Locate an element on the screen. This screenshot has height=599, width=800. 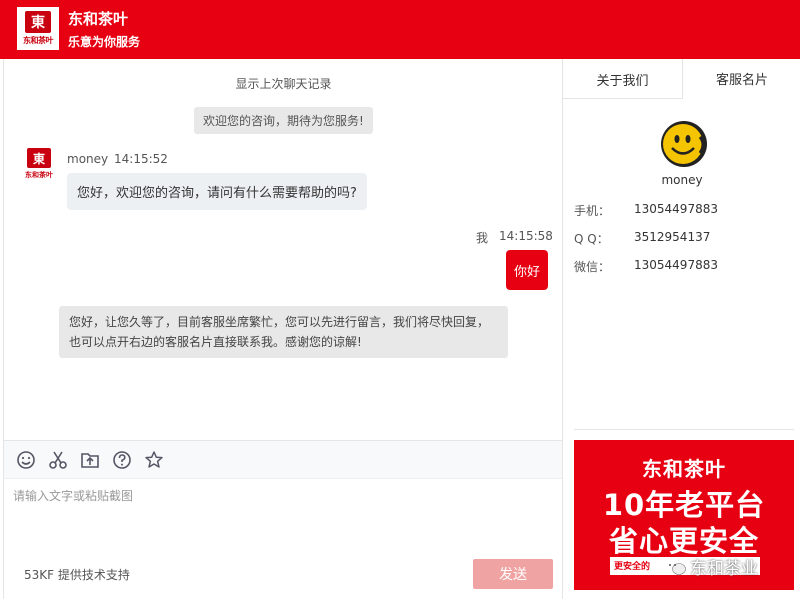
phone-value: 13054497883 is located at coordinates (676, 209).